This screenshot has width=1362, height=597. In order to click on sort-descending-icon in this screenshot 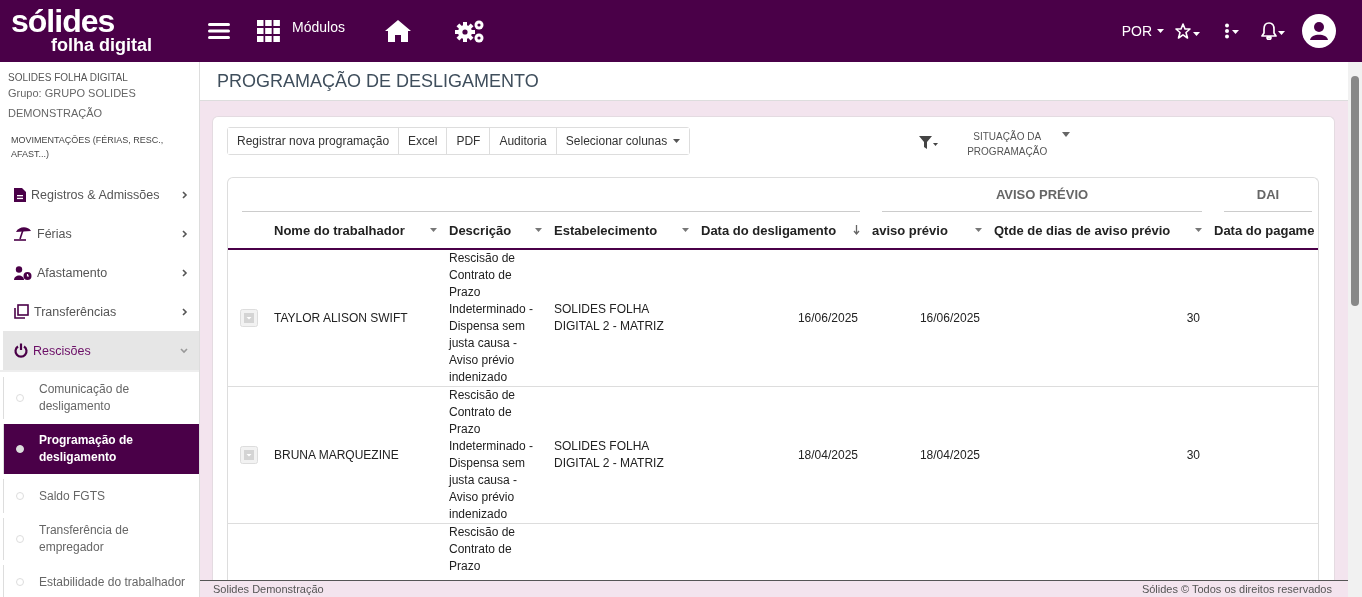, I will do `click(856, 230)`.